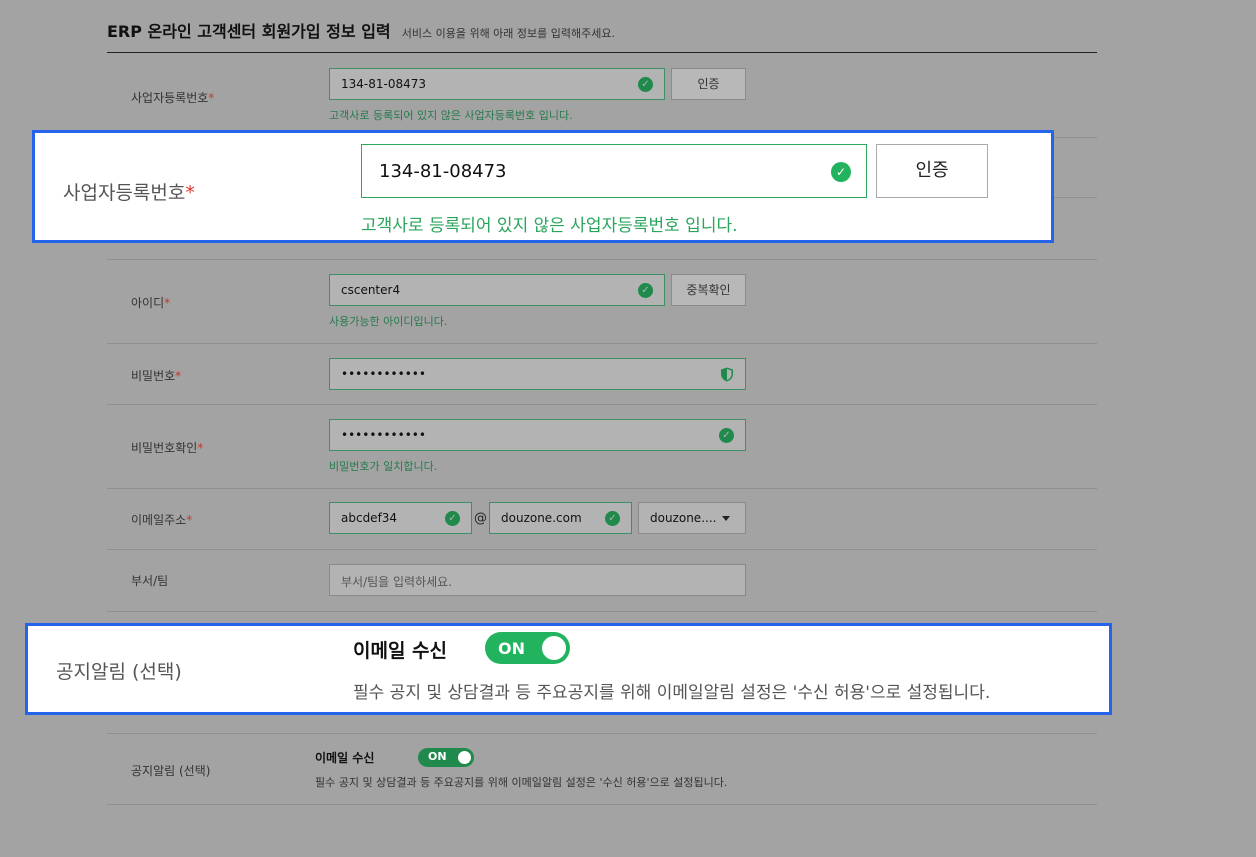 Image resolution: width=1256 pixels, height=857 pixels. What do you see at coordinates (383, 466) in the screenshot?
I see `password-confirm-message: 비밀번호가 일치합니다.` at bounding box center [383, 466].